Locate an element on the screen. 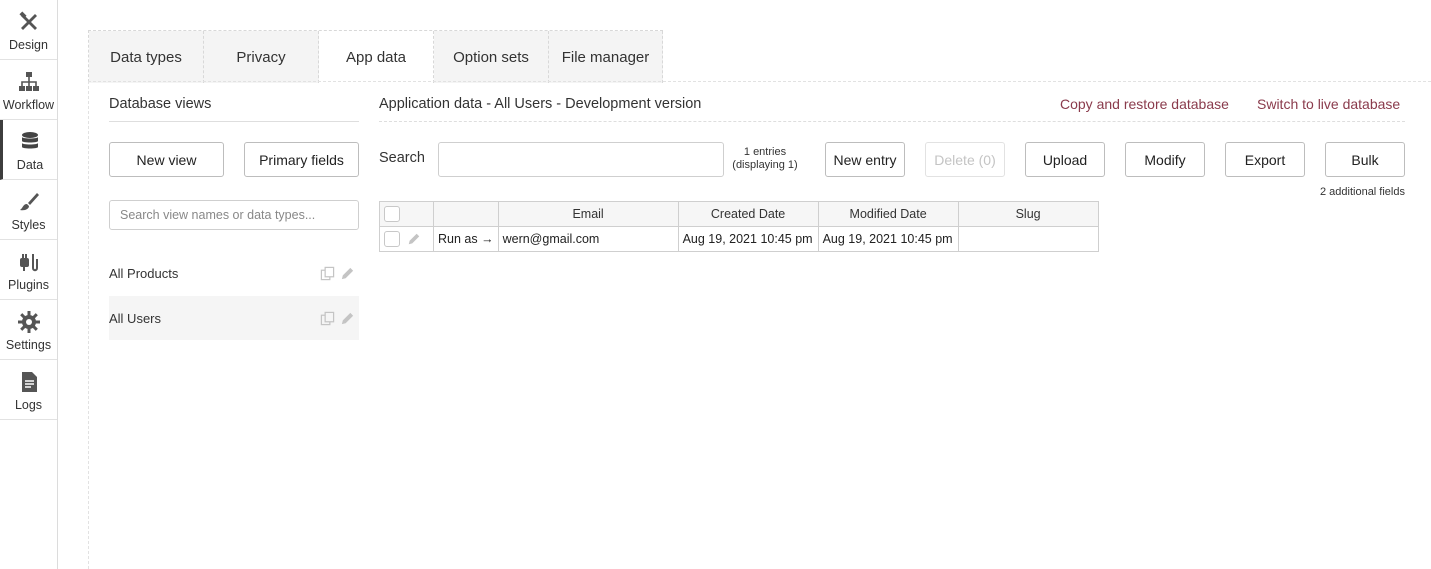 The image size is (1431, 569). switch-live-database-link: Switch to live database is located at coordinates (1328, 104).